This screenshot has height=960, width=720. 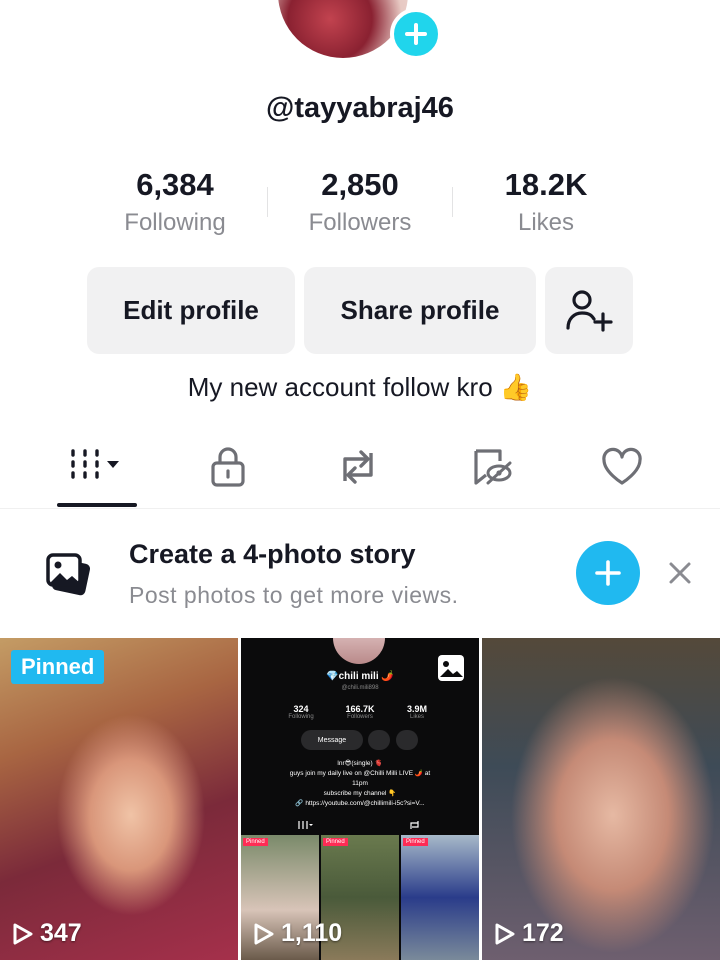 What do you see at coordinates (601, 799) in the screenshot?
I see `video-thumbnail: 172` at bounding box center [601, 799].